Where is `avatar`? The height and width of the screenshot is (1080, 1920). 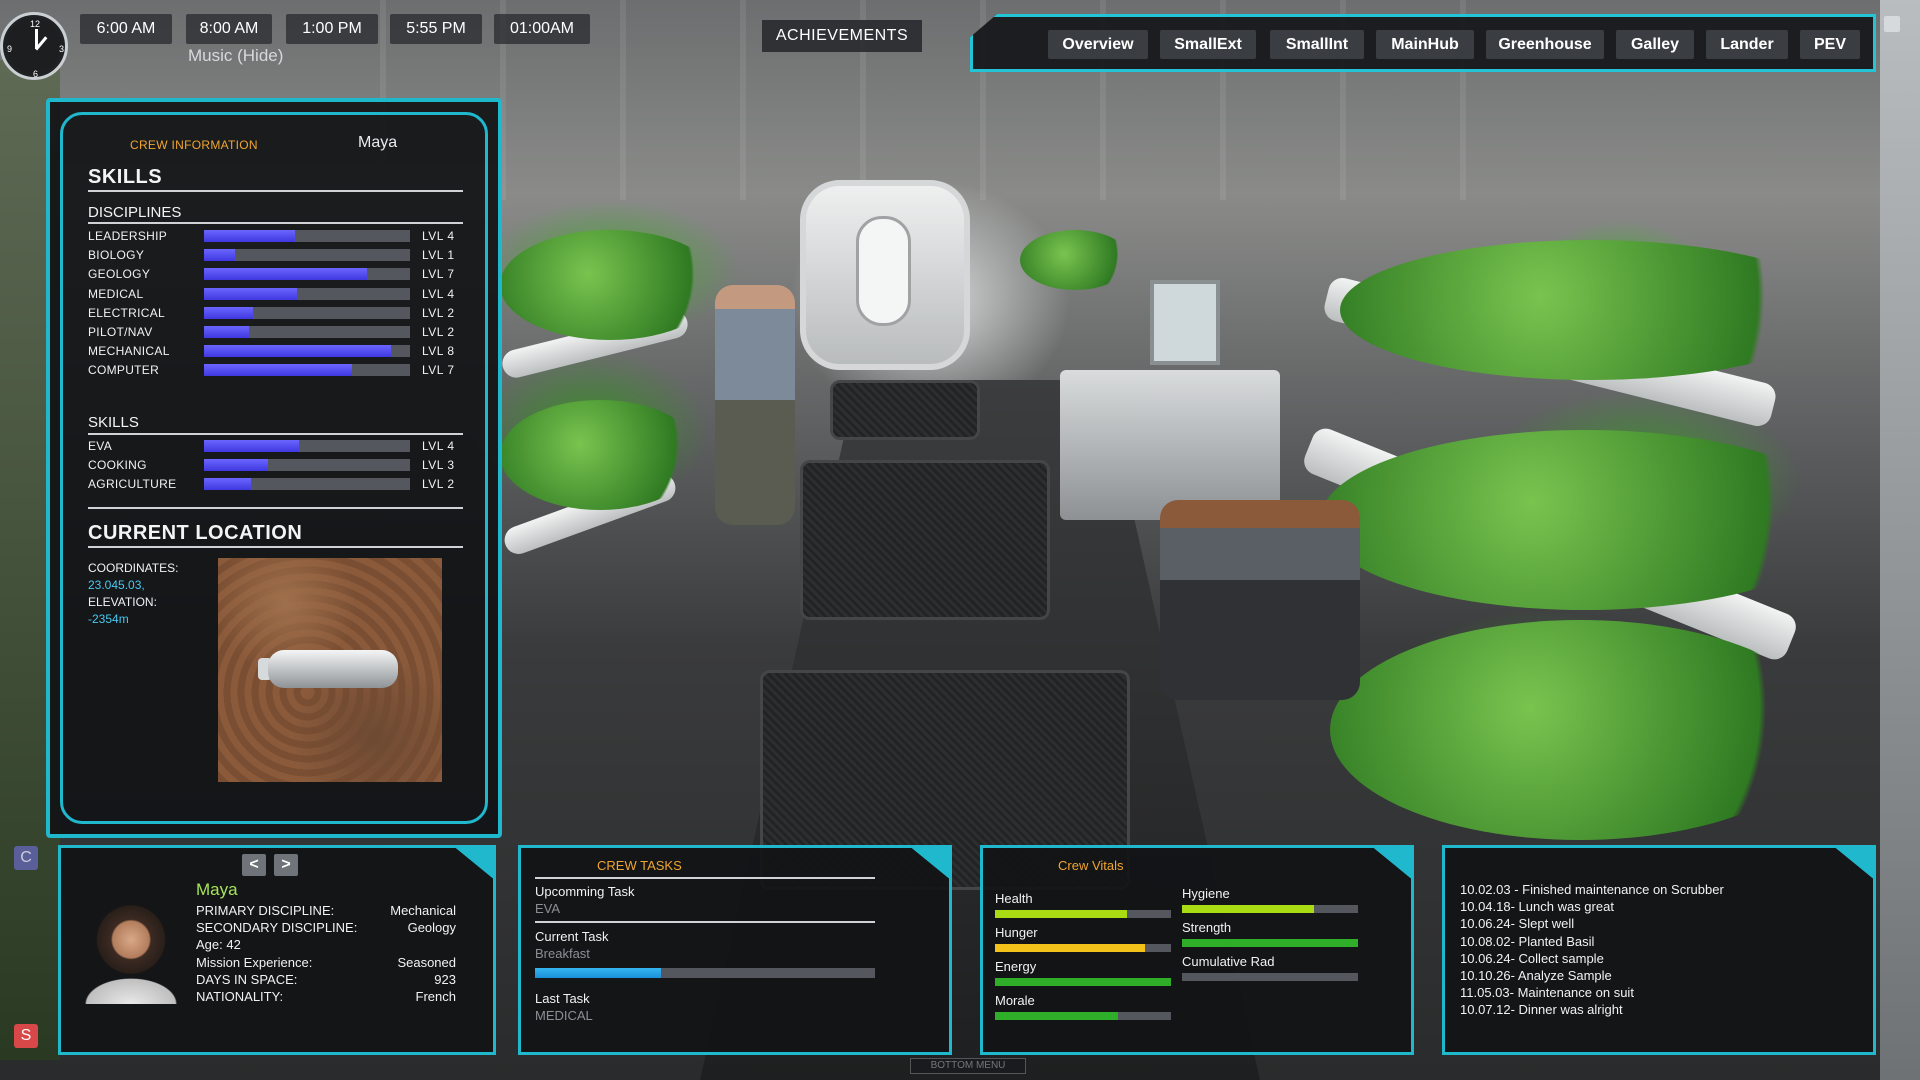
avatar is located at coordinates (131, 952).